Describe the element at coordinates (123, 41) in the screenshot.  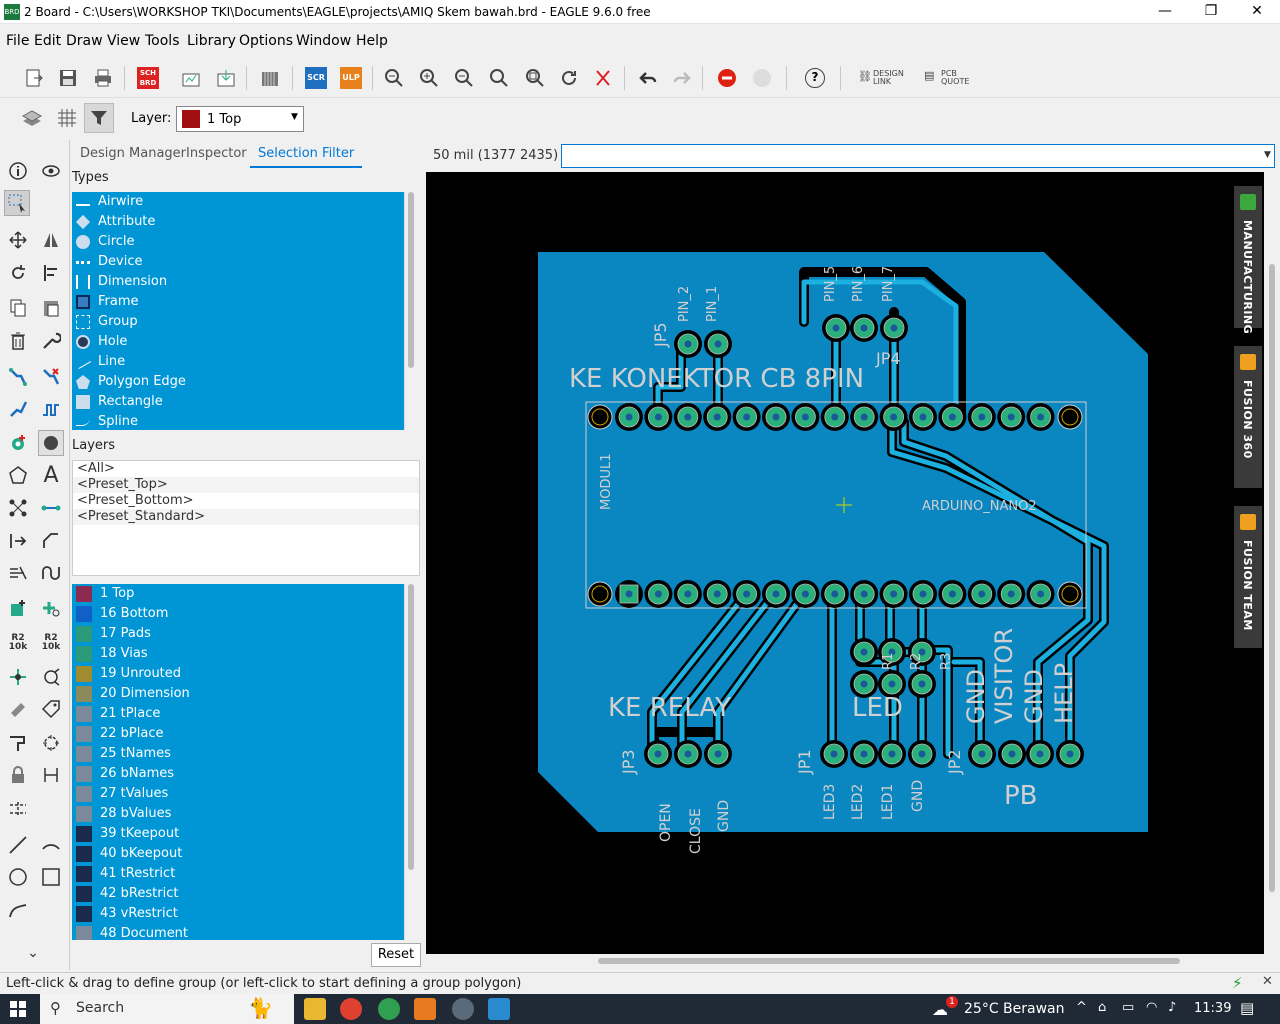
I see `menu-view: View` at that location.